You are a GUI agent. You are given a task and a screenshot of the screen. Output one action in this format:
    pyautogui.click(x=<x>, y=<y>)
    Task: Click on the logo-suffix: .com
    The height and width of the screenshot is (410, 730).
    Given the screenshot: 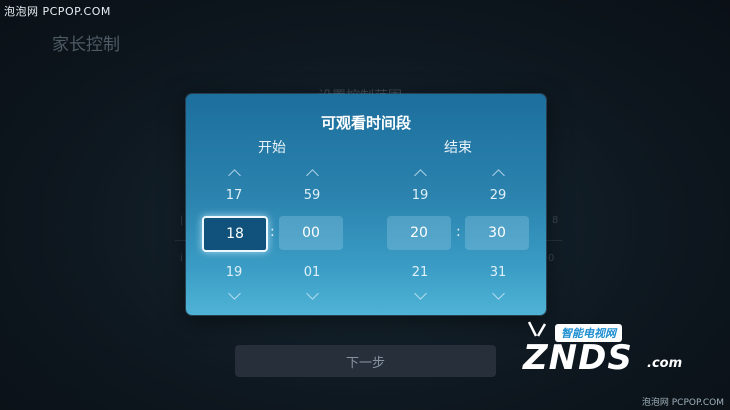 What is the action you would take?
    pyautogui.click(x=665, y=363)
    